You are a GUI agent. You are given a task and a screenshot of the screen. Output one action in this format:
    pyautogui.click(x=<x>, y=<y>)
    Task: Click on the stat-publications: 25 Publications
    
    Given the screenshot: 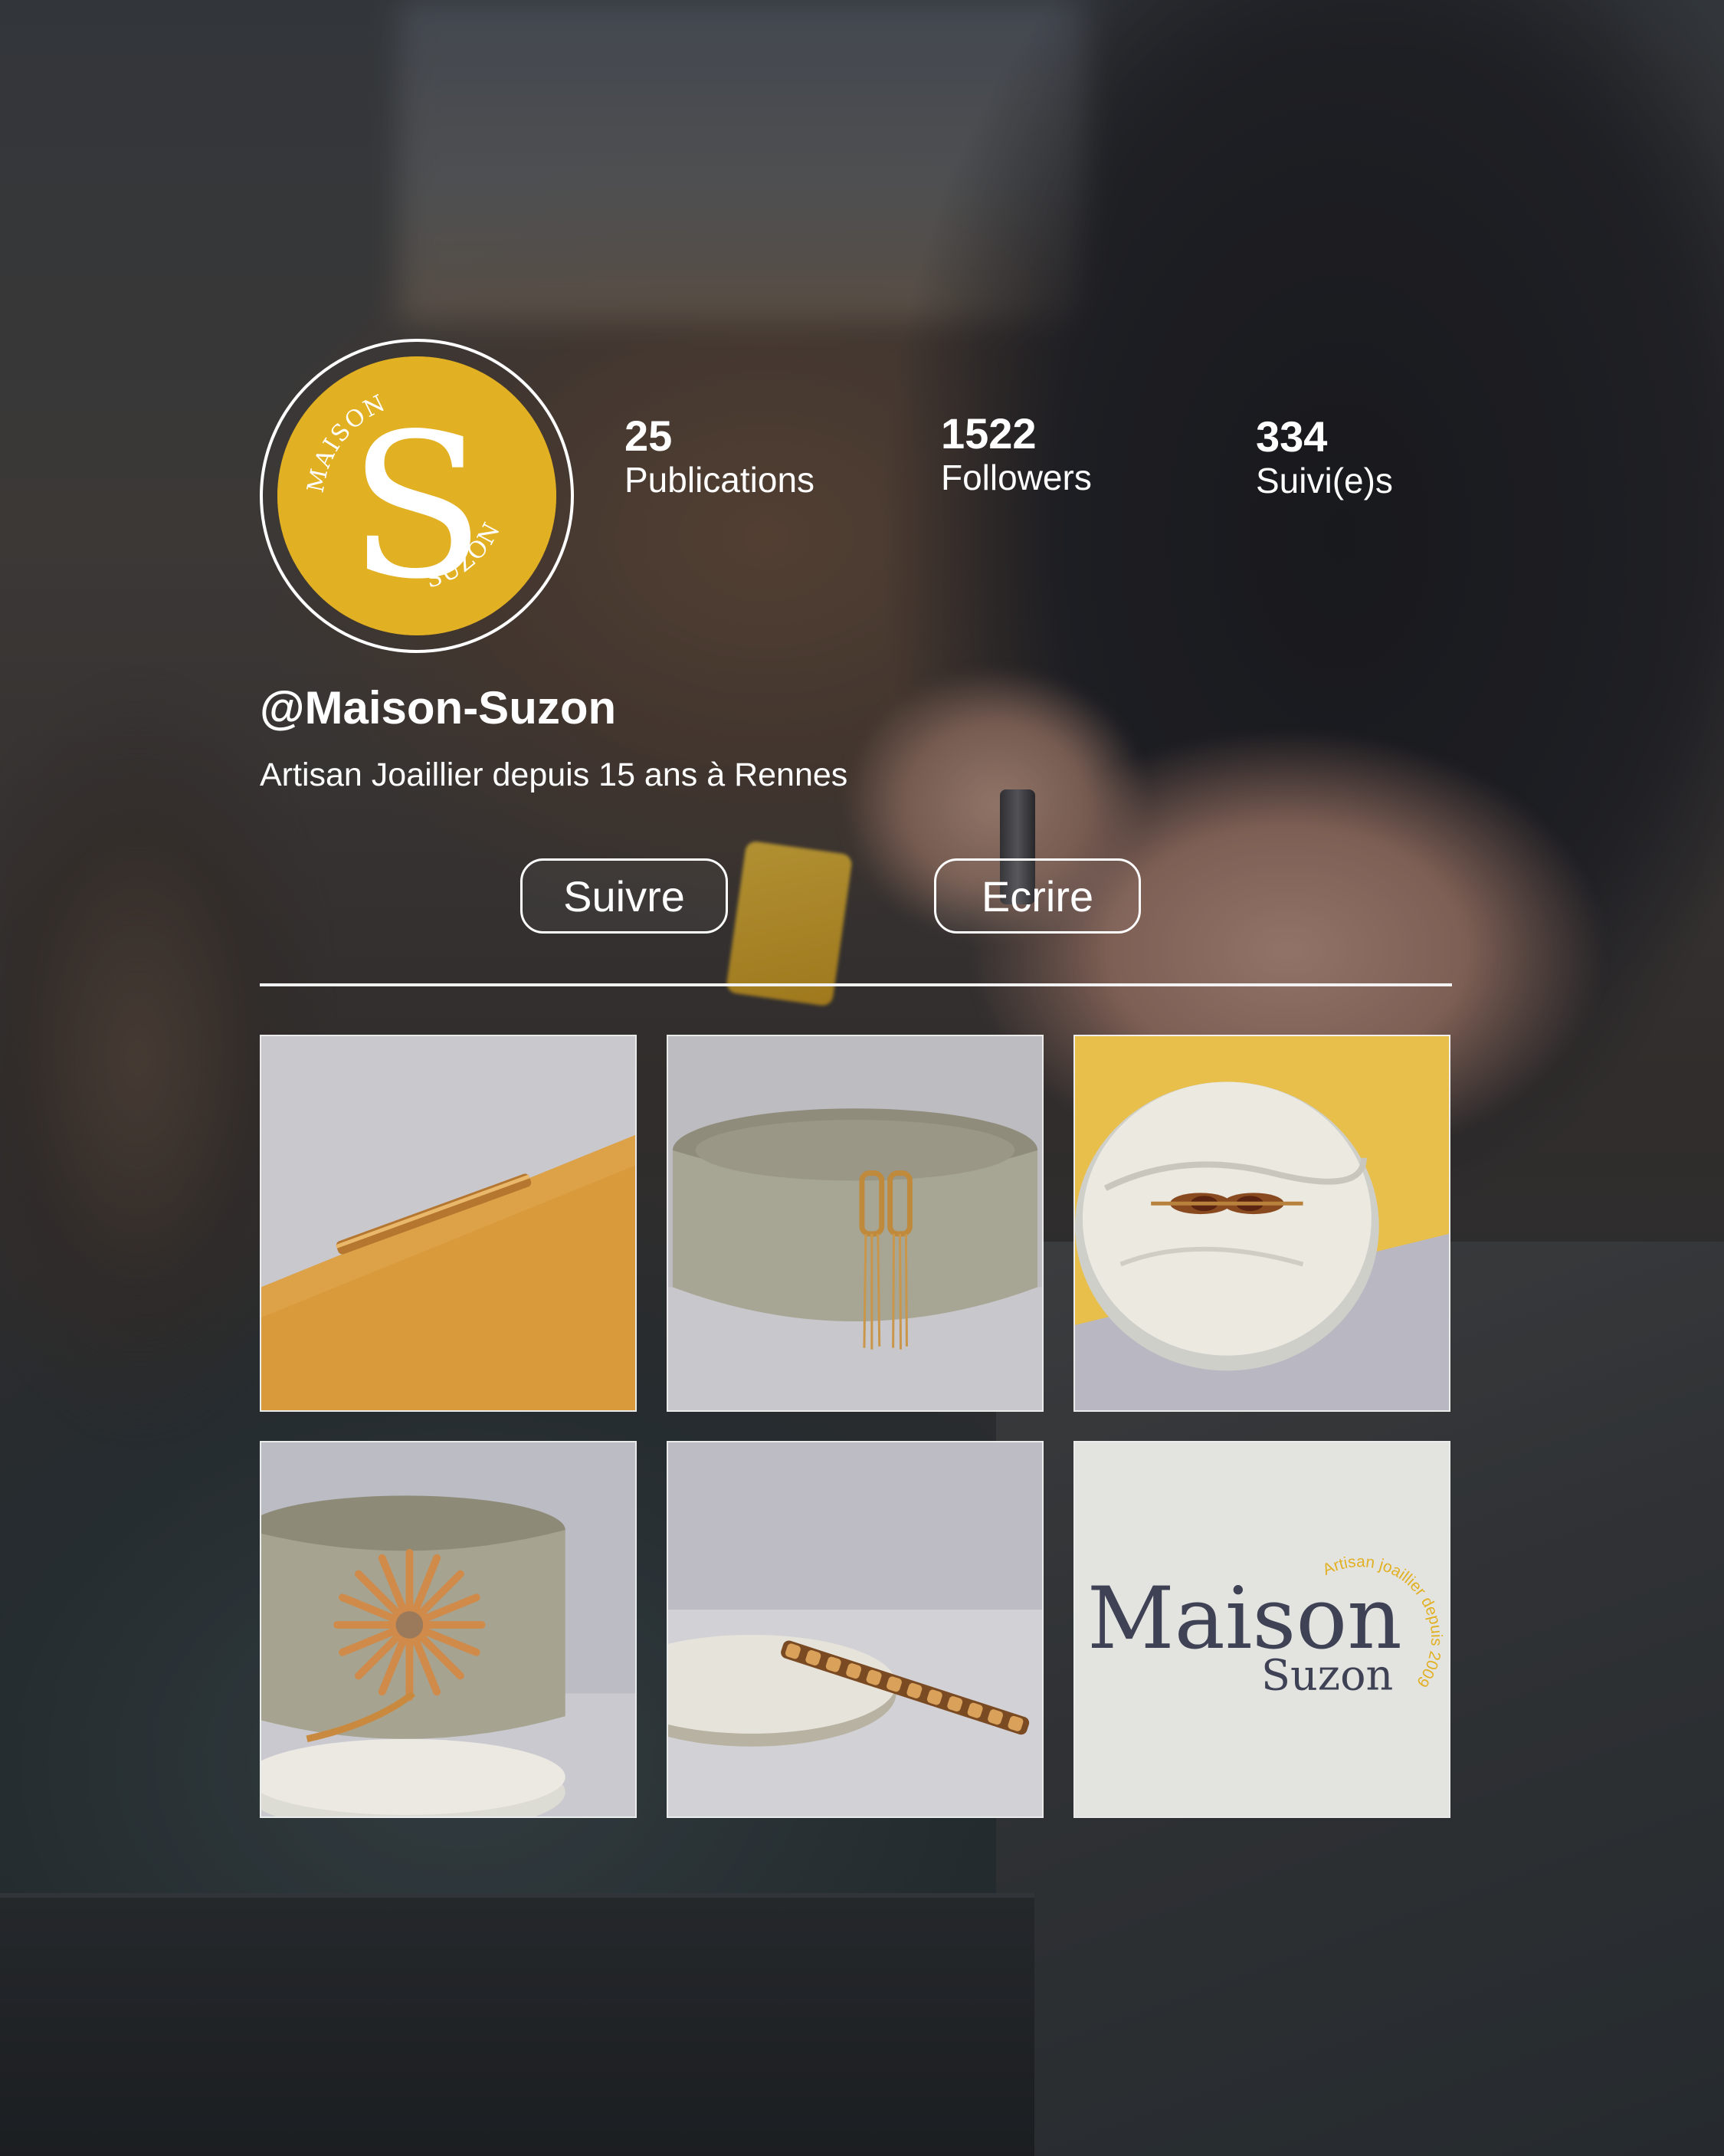 What is the action you would take?
    pyautogui.click(x=719, y=456)
    